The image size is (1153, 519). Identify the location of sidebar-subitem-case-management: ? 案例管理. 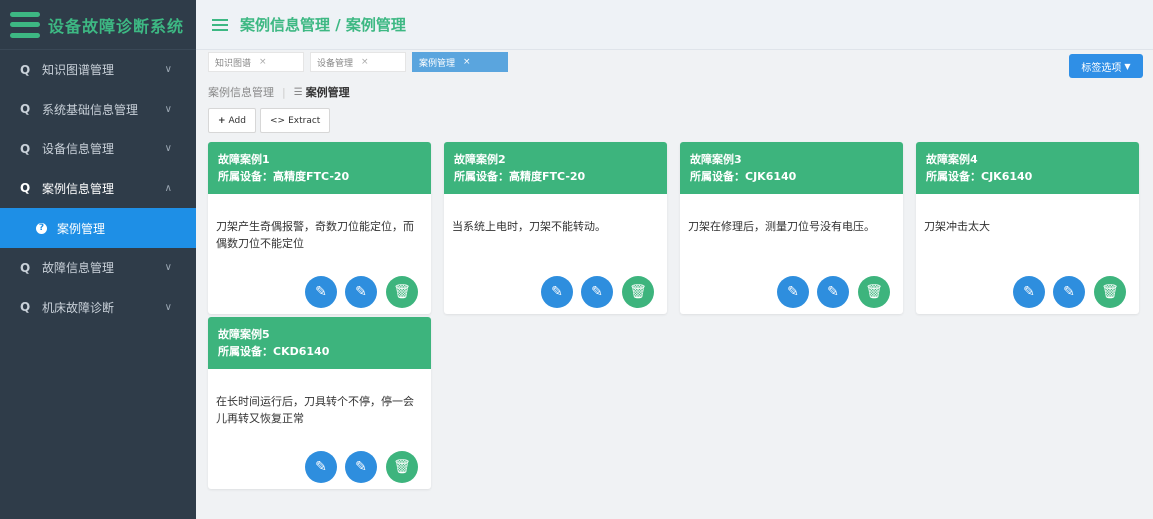
(98, 228).